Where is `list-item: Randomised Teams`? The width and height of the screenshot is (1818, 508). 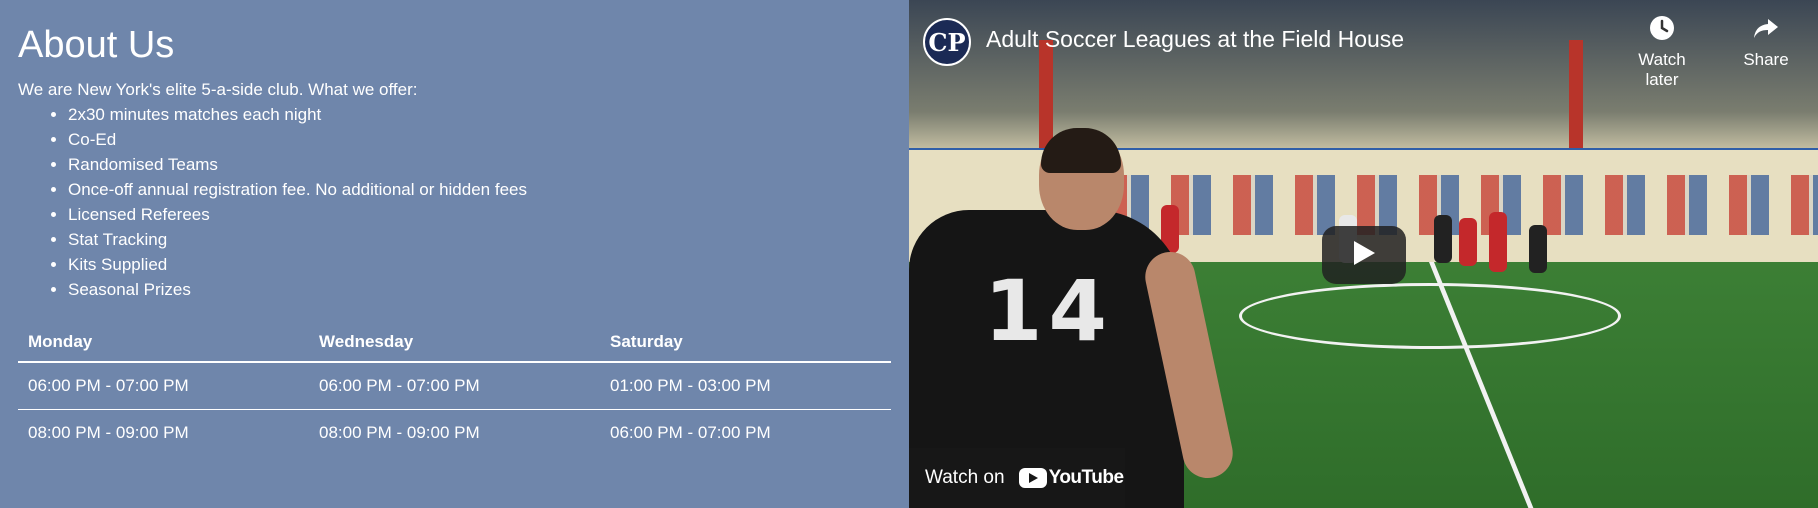 list-item: Randomised Teams is located at coordinates (479, 164).